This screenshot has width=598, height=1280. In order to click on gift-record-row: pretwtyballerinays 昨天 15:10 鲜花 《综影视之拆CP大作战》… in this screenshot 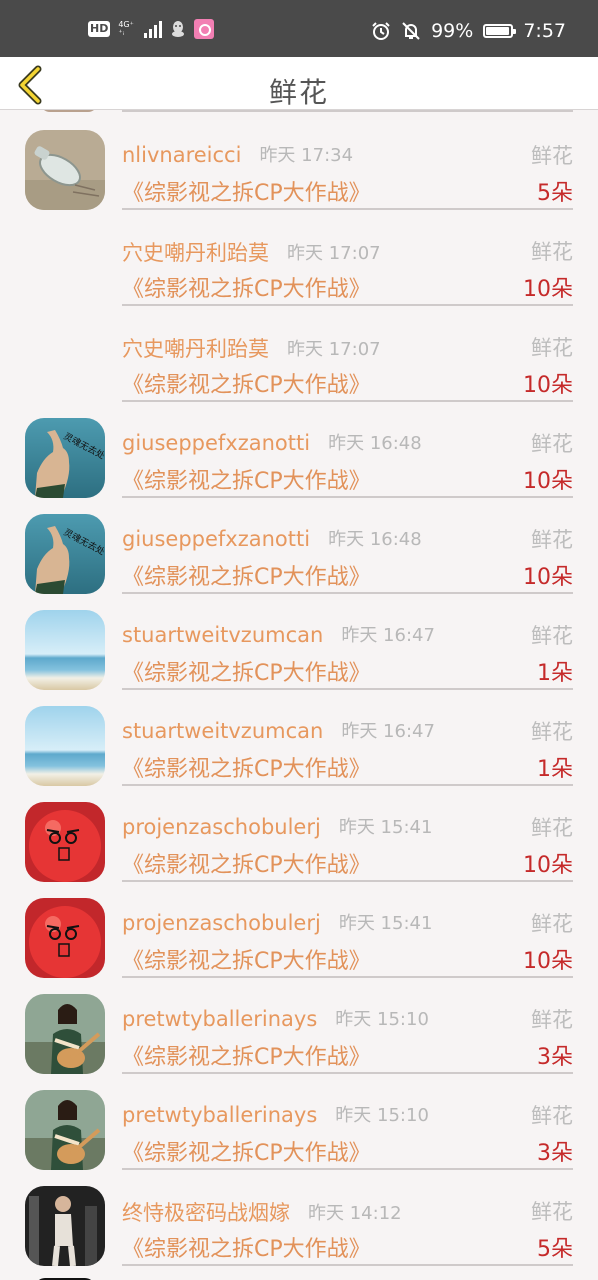, I will do `click(299, 1121)`.